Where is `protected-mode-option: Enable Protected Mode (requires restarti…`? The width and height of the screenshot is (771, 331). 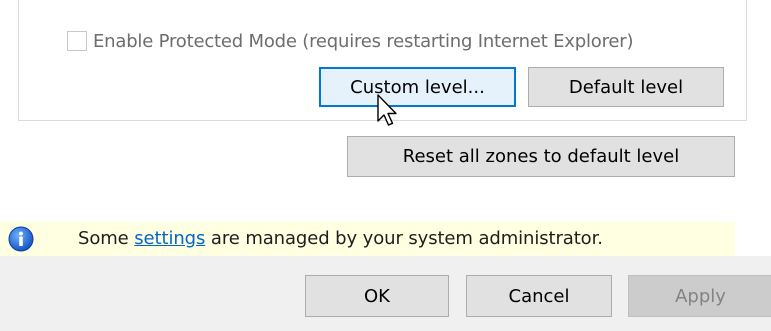
protected-mode-option: Enable Protected Mode (requires restarti… is located at coordinates (350, 41).